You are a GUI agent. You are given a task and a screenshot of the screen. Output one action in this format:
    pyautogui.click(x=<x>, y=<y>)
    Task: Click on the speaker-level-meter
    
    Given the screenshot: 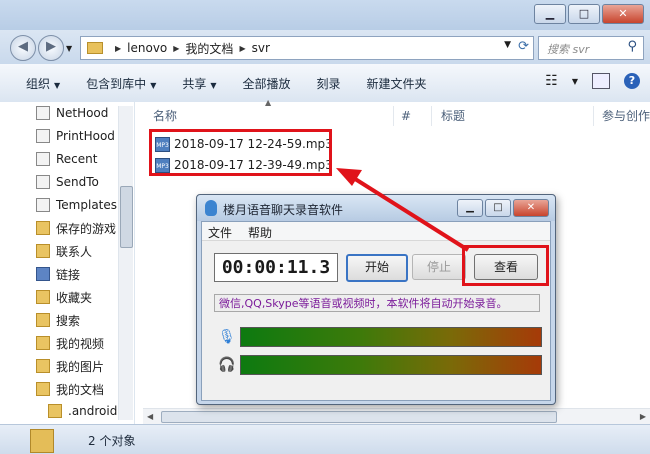 What is the action you would take?
    pyautogui.click(x=391, y=365)
    